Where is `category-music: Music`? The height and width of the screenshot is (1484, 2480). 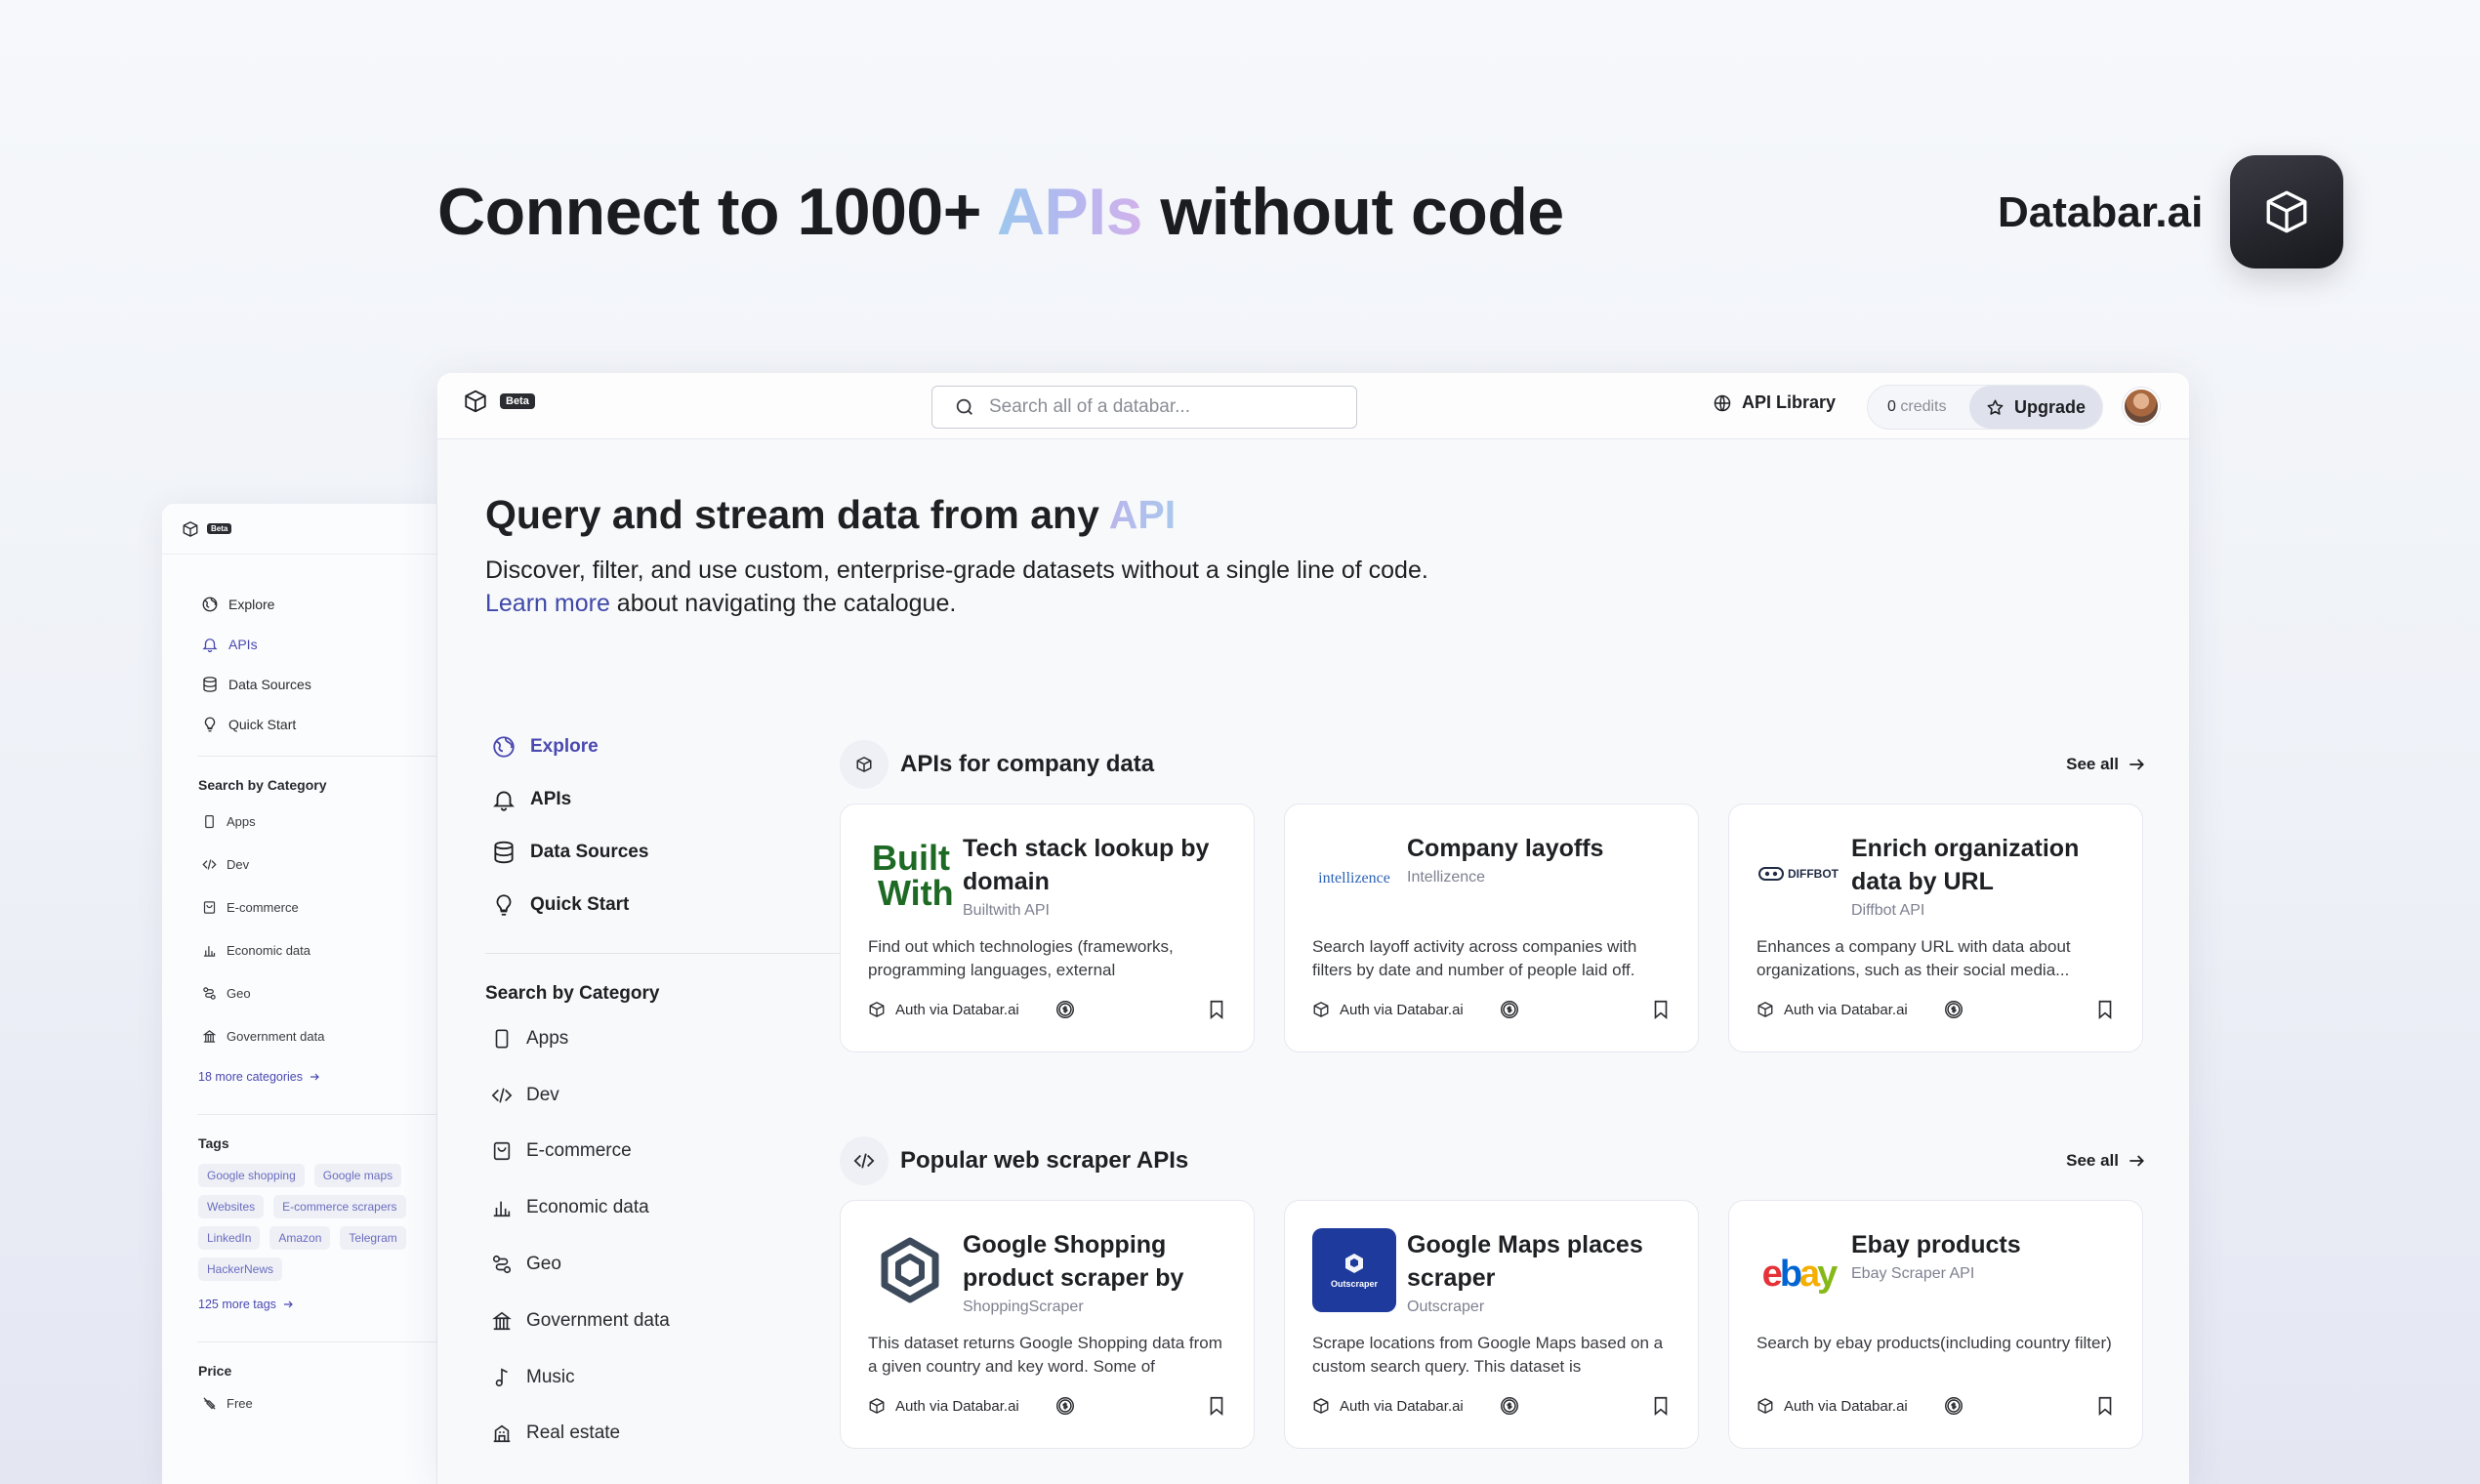 category-music: Music is located at coordinates (670, 1378).